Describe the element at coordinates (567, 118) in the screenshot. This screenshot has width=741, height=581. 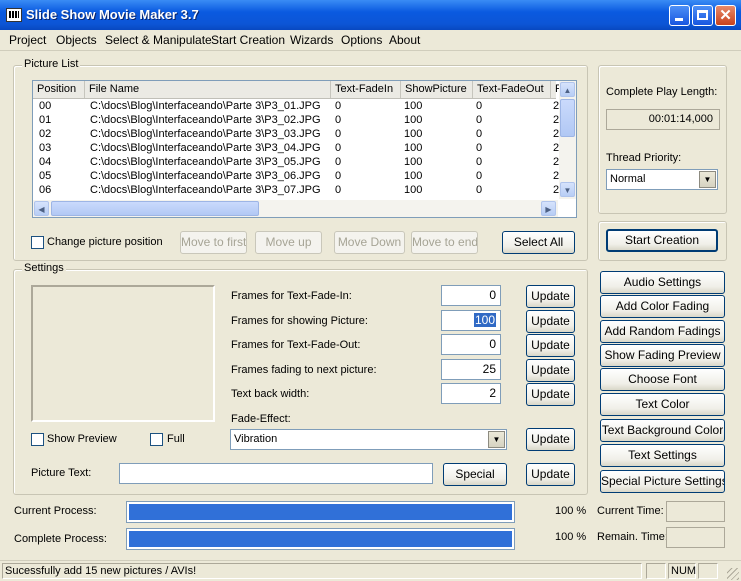
I see `vertical-scroll-thumb` at that location.